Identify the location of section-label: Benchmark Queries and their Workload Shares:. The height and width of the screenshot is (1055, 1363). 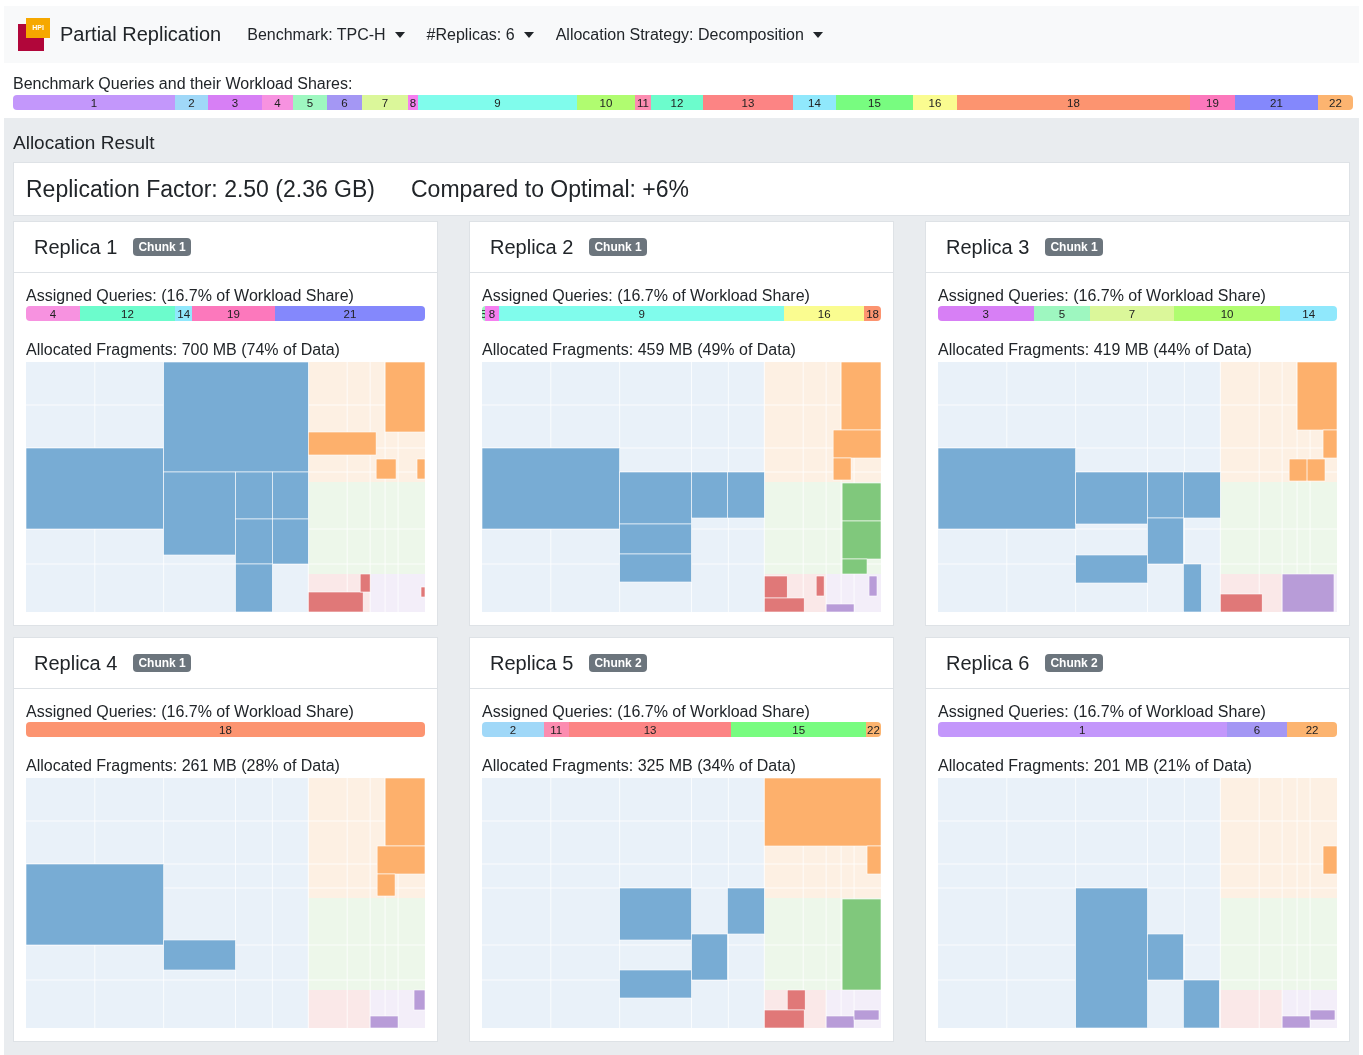
(183, 84).